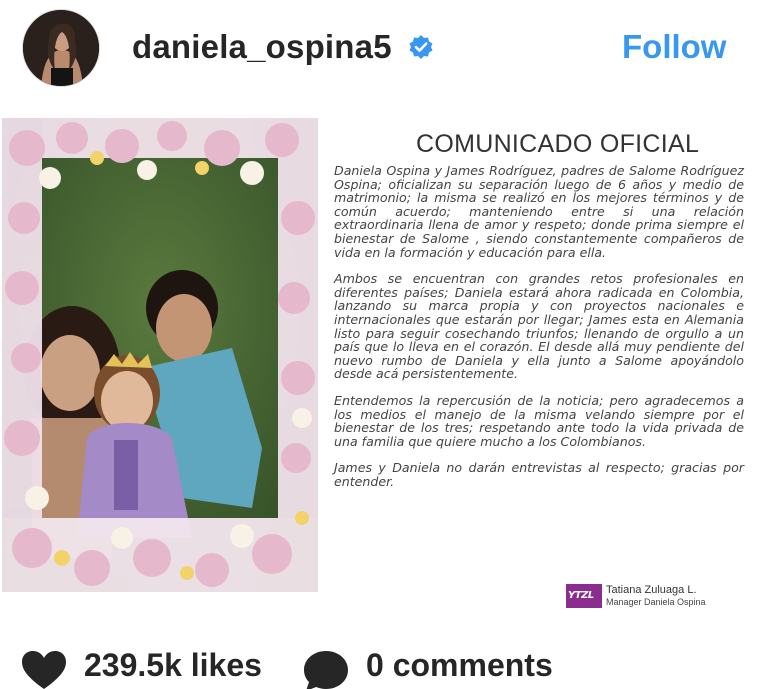  Describe the element at coordinates (262, 47) in the screenshot. I see `username: daniela_ospina5` at that location.